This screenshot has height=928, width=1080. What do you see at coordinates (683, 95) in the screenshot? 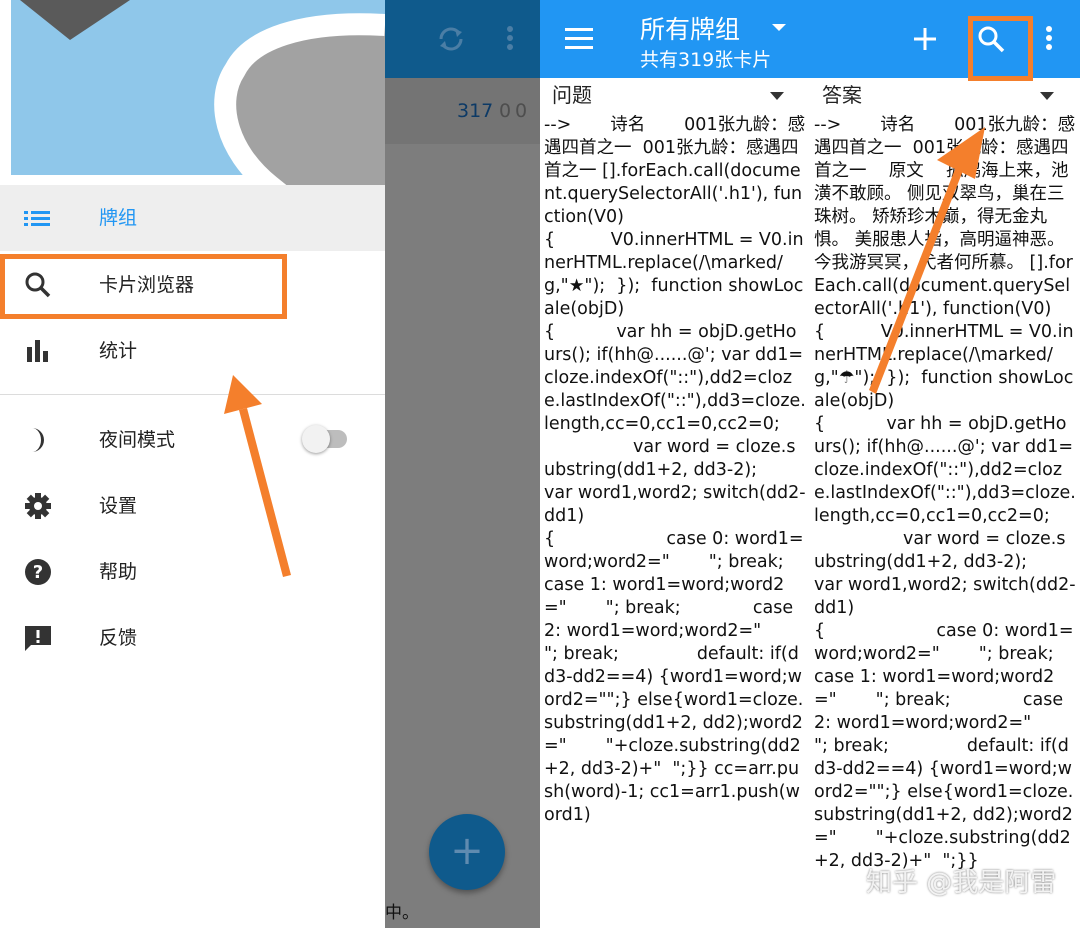
I see `column-header-question: 问题` at bounding box center [683, 95].